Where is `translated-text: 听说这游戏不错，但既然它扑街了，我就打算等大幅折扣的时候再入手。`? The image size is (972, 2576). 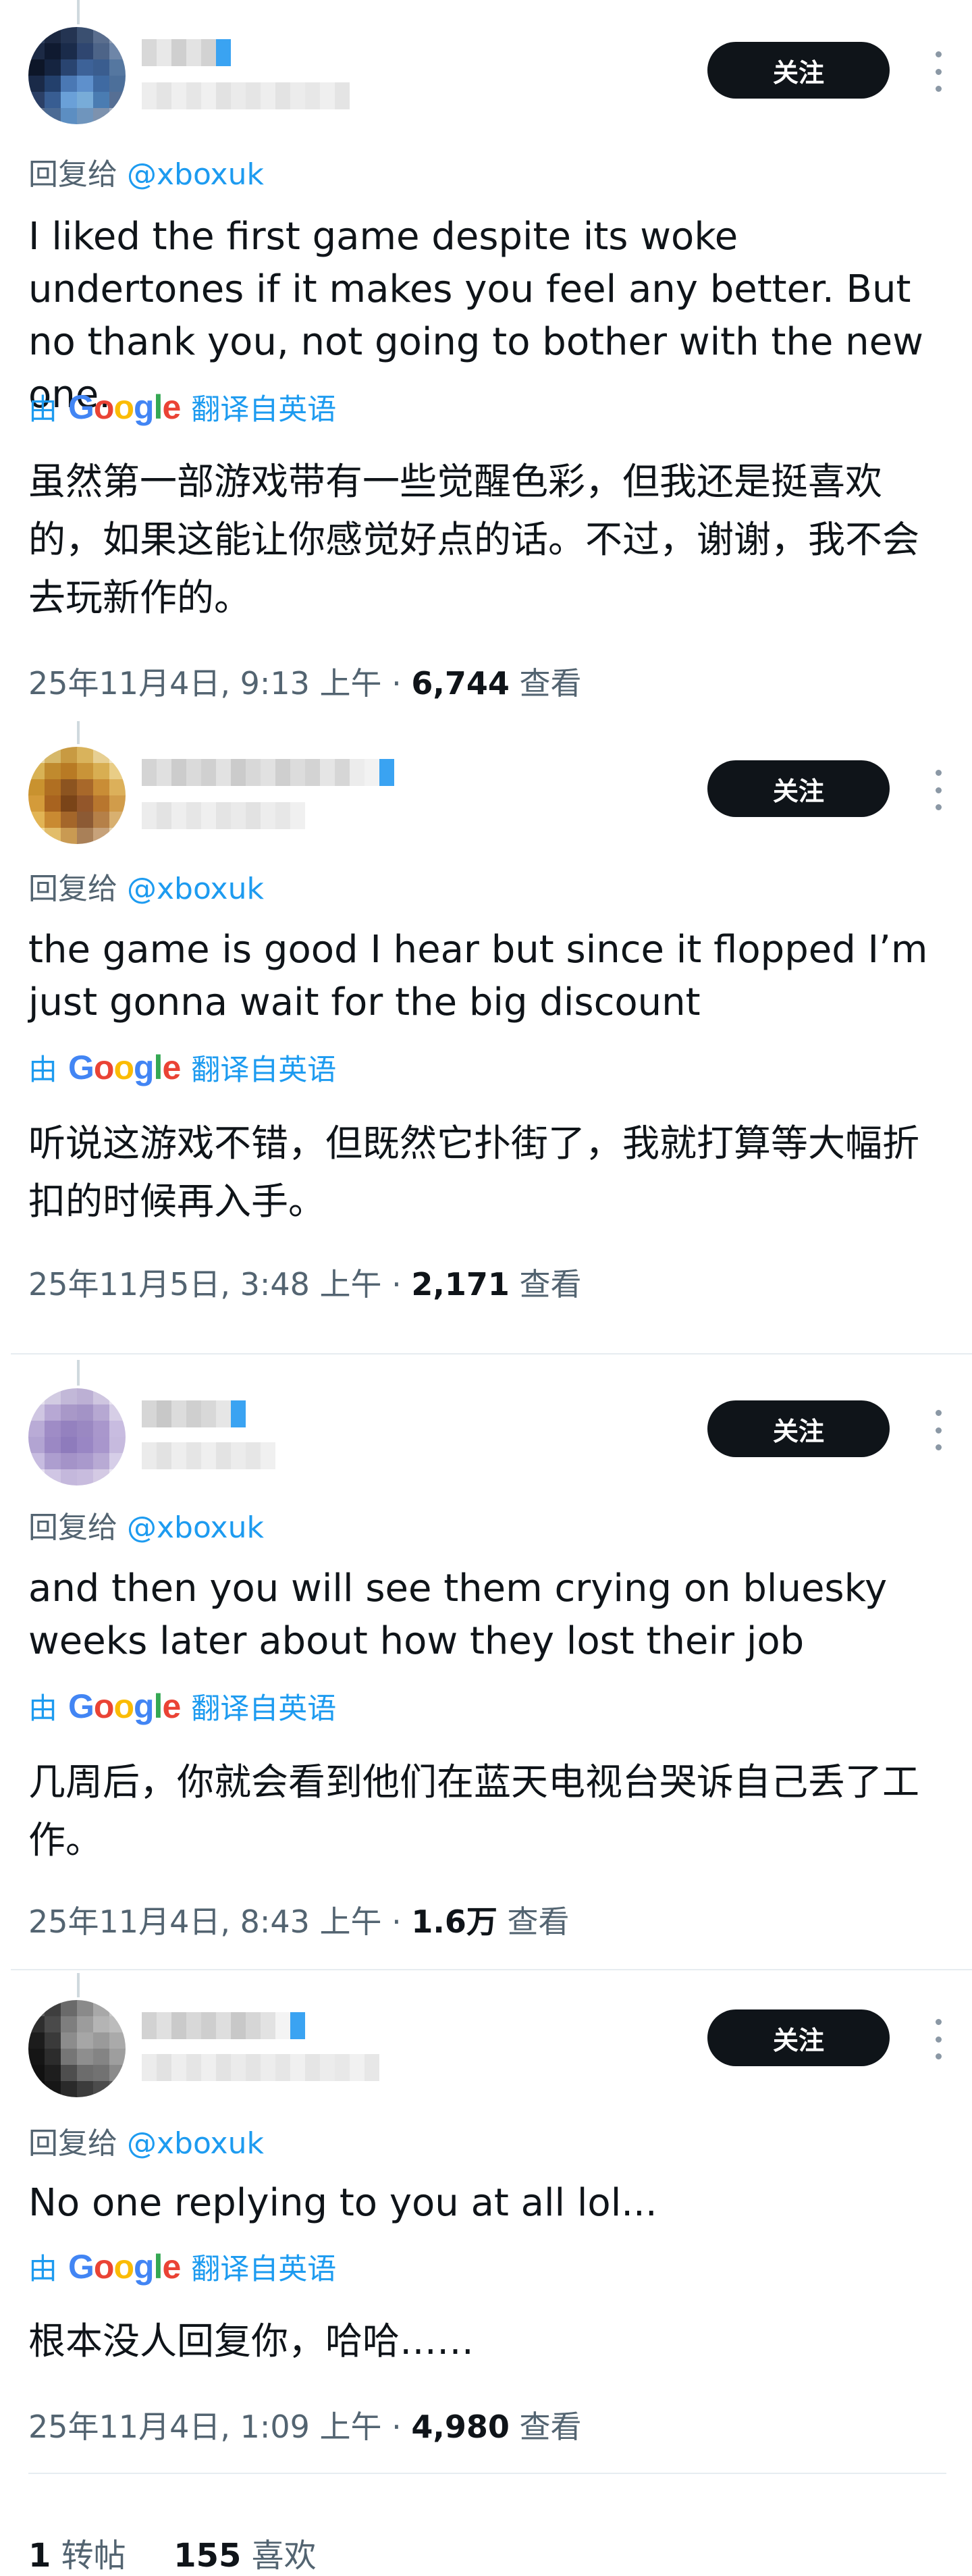
translated-text: 听说这游戏不错，但既然它扑街了，我就打算等大幅折扣的时候再入手。 is located at coordinates (474, 1172).